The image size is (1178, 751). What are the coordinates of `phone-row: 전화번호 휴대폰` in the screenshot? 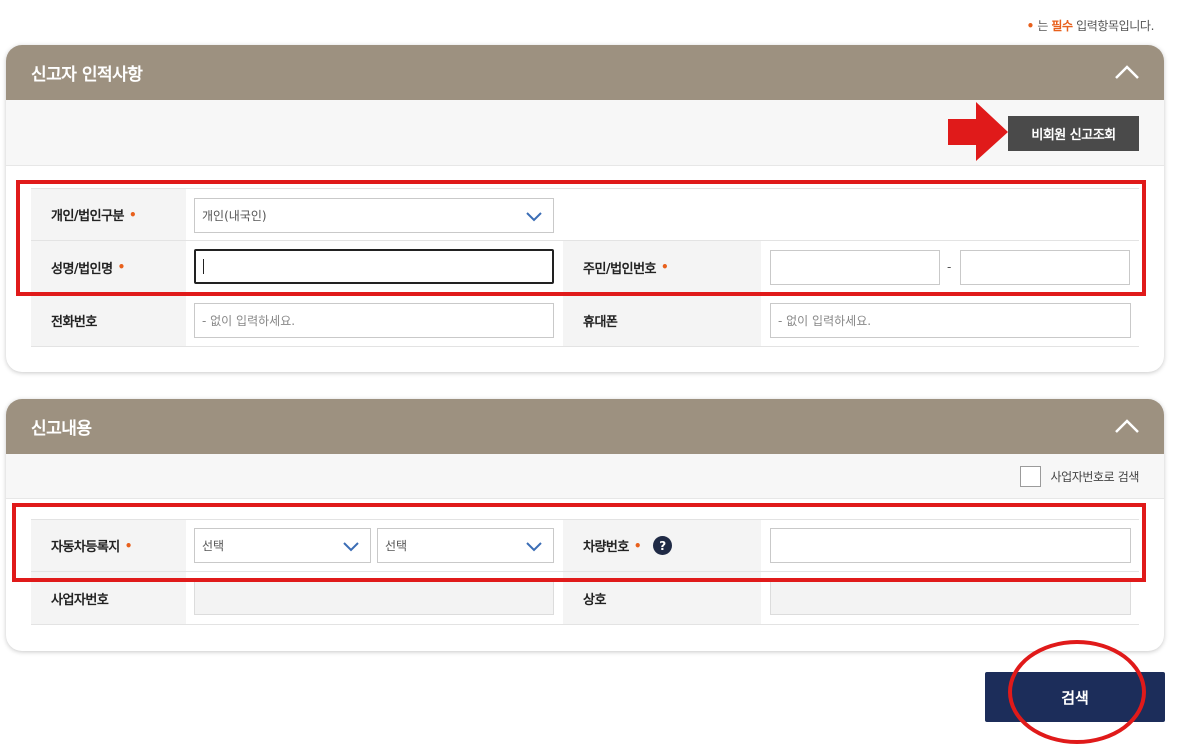 It's located at (585, 320).